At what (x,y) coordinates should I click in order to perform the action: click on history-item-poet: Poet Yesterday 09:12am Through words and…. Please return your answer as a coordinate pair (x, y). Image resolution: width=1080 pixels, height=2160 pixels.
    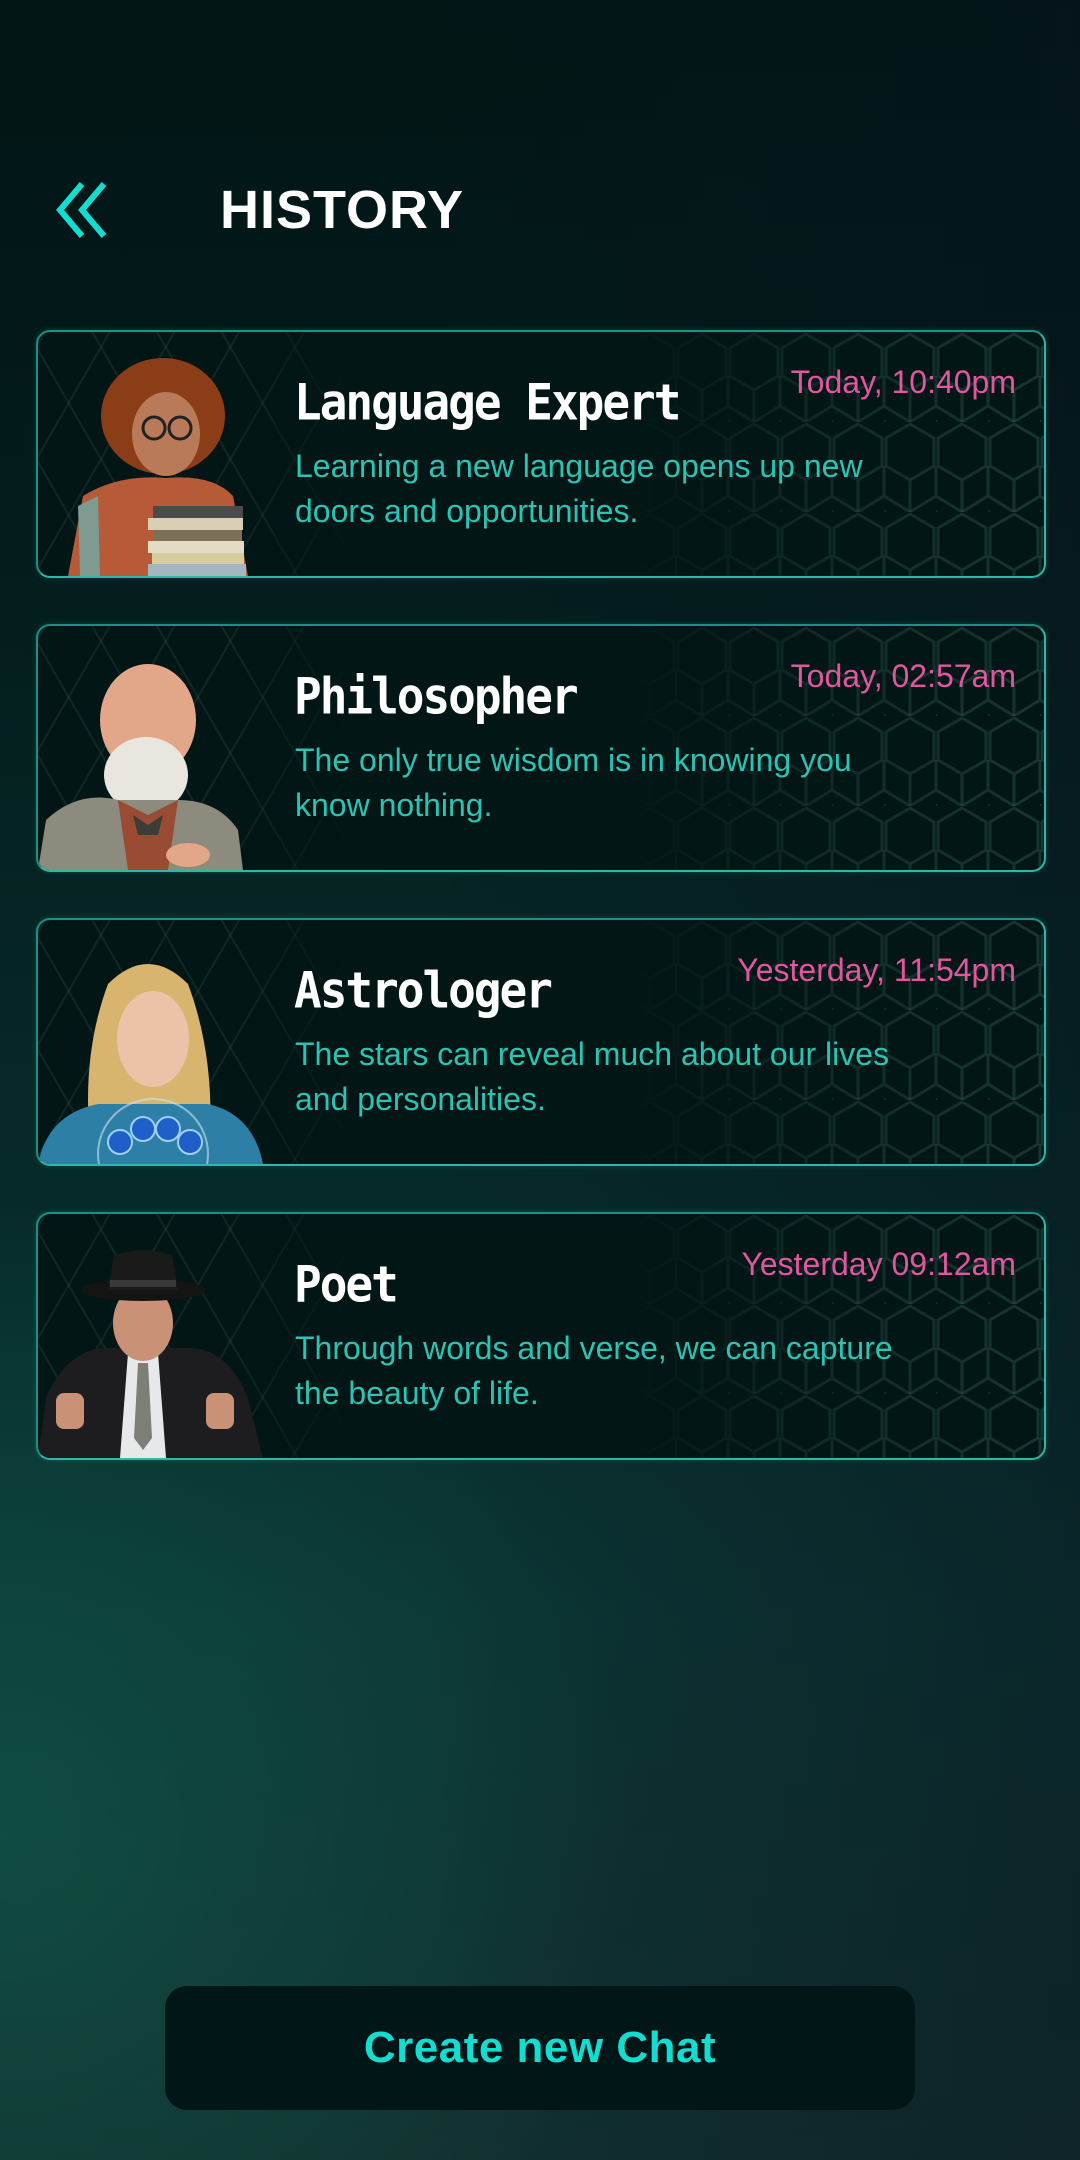
    Looking at the image, I should click on (541, 1336).